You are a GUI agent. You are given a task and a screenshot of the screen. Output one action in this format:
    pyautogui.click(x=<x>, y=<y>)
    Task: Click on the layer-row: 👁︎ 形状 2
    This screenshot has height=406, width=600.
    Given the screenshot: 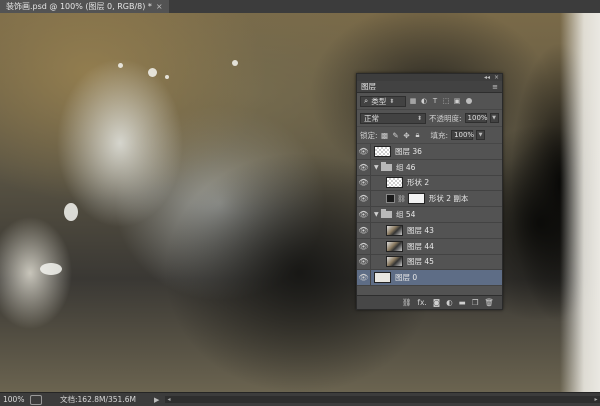 What is the action you would take?
    pyautogui.click(x=429, y=183)
    